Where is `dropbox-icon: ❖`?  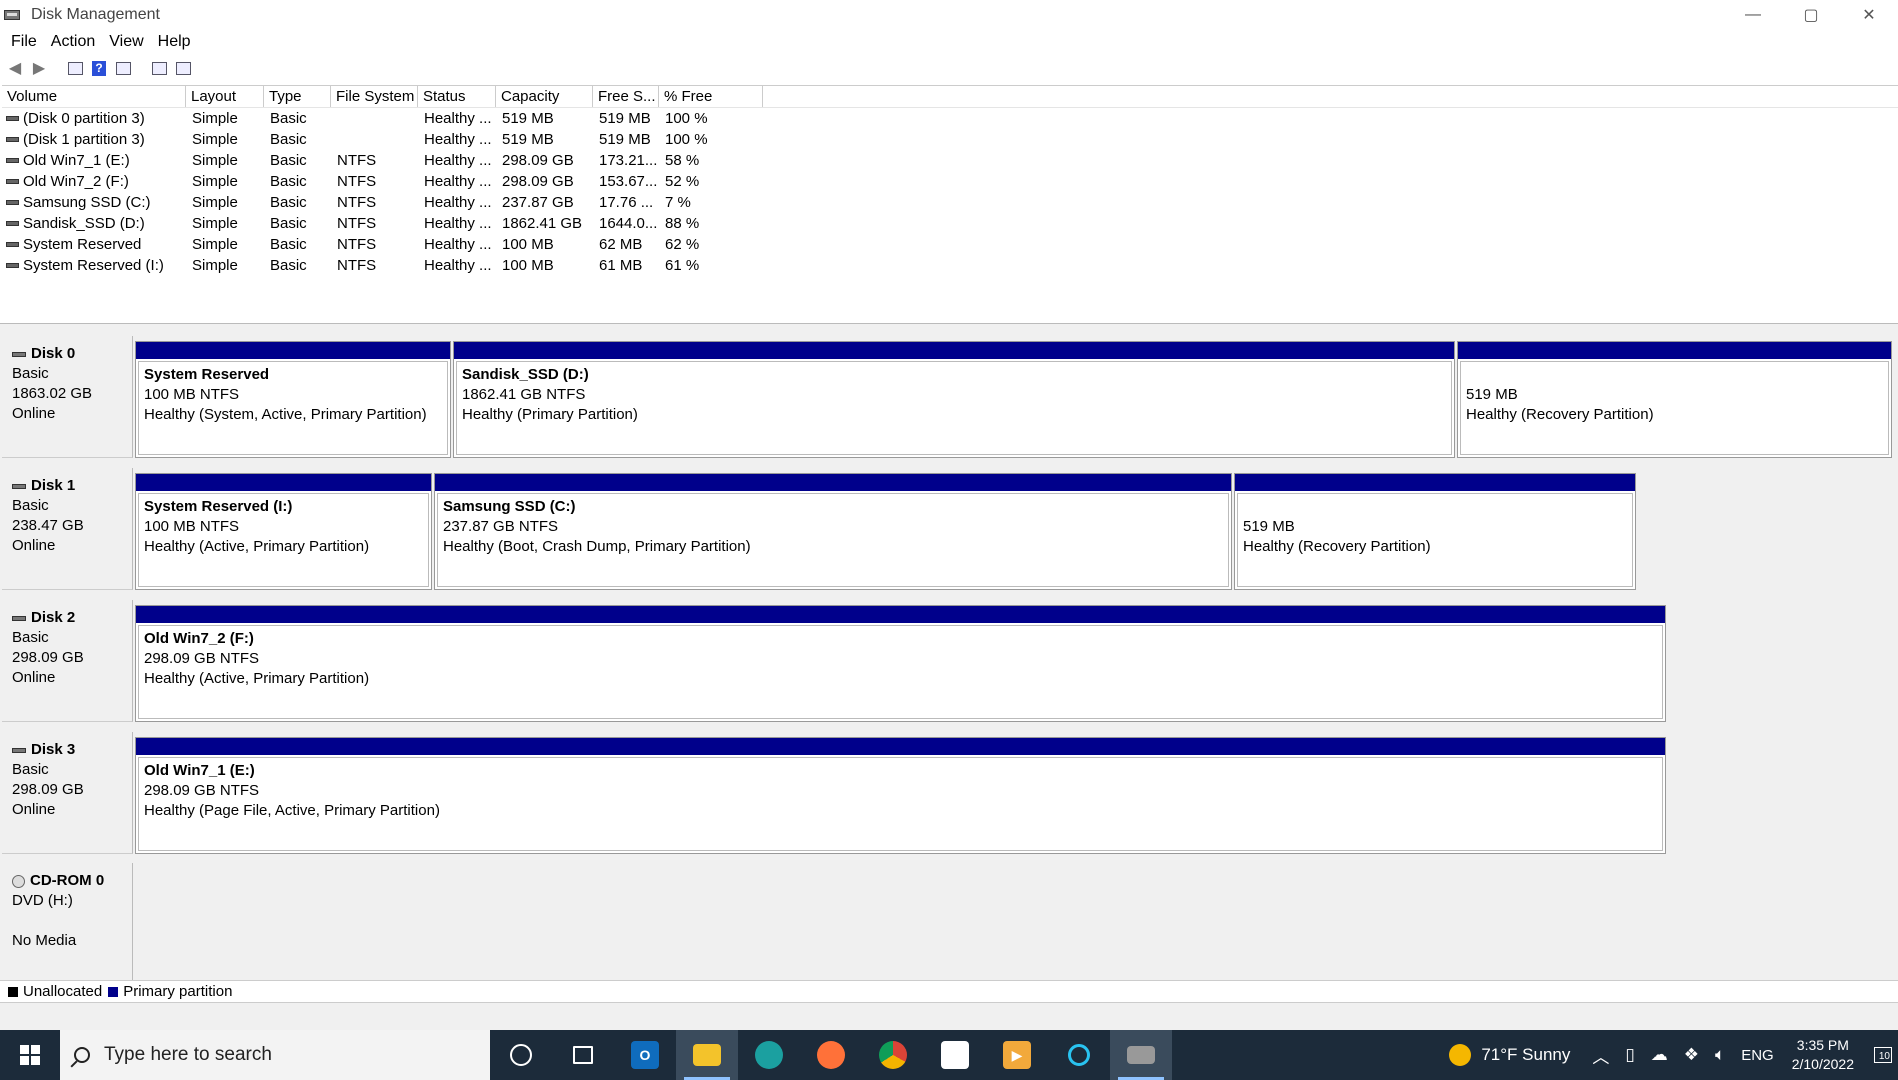
dropbox-icon: ❖ is located at coordinates (1691, 1055).